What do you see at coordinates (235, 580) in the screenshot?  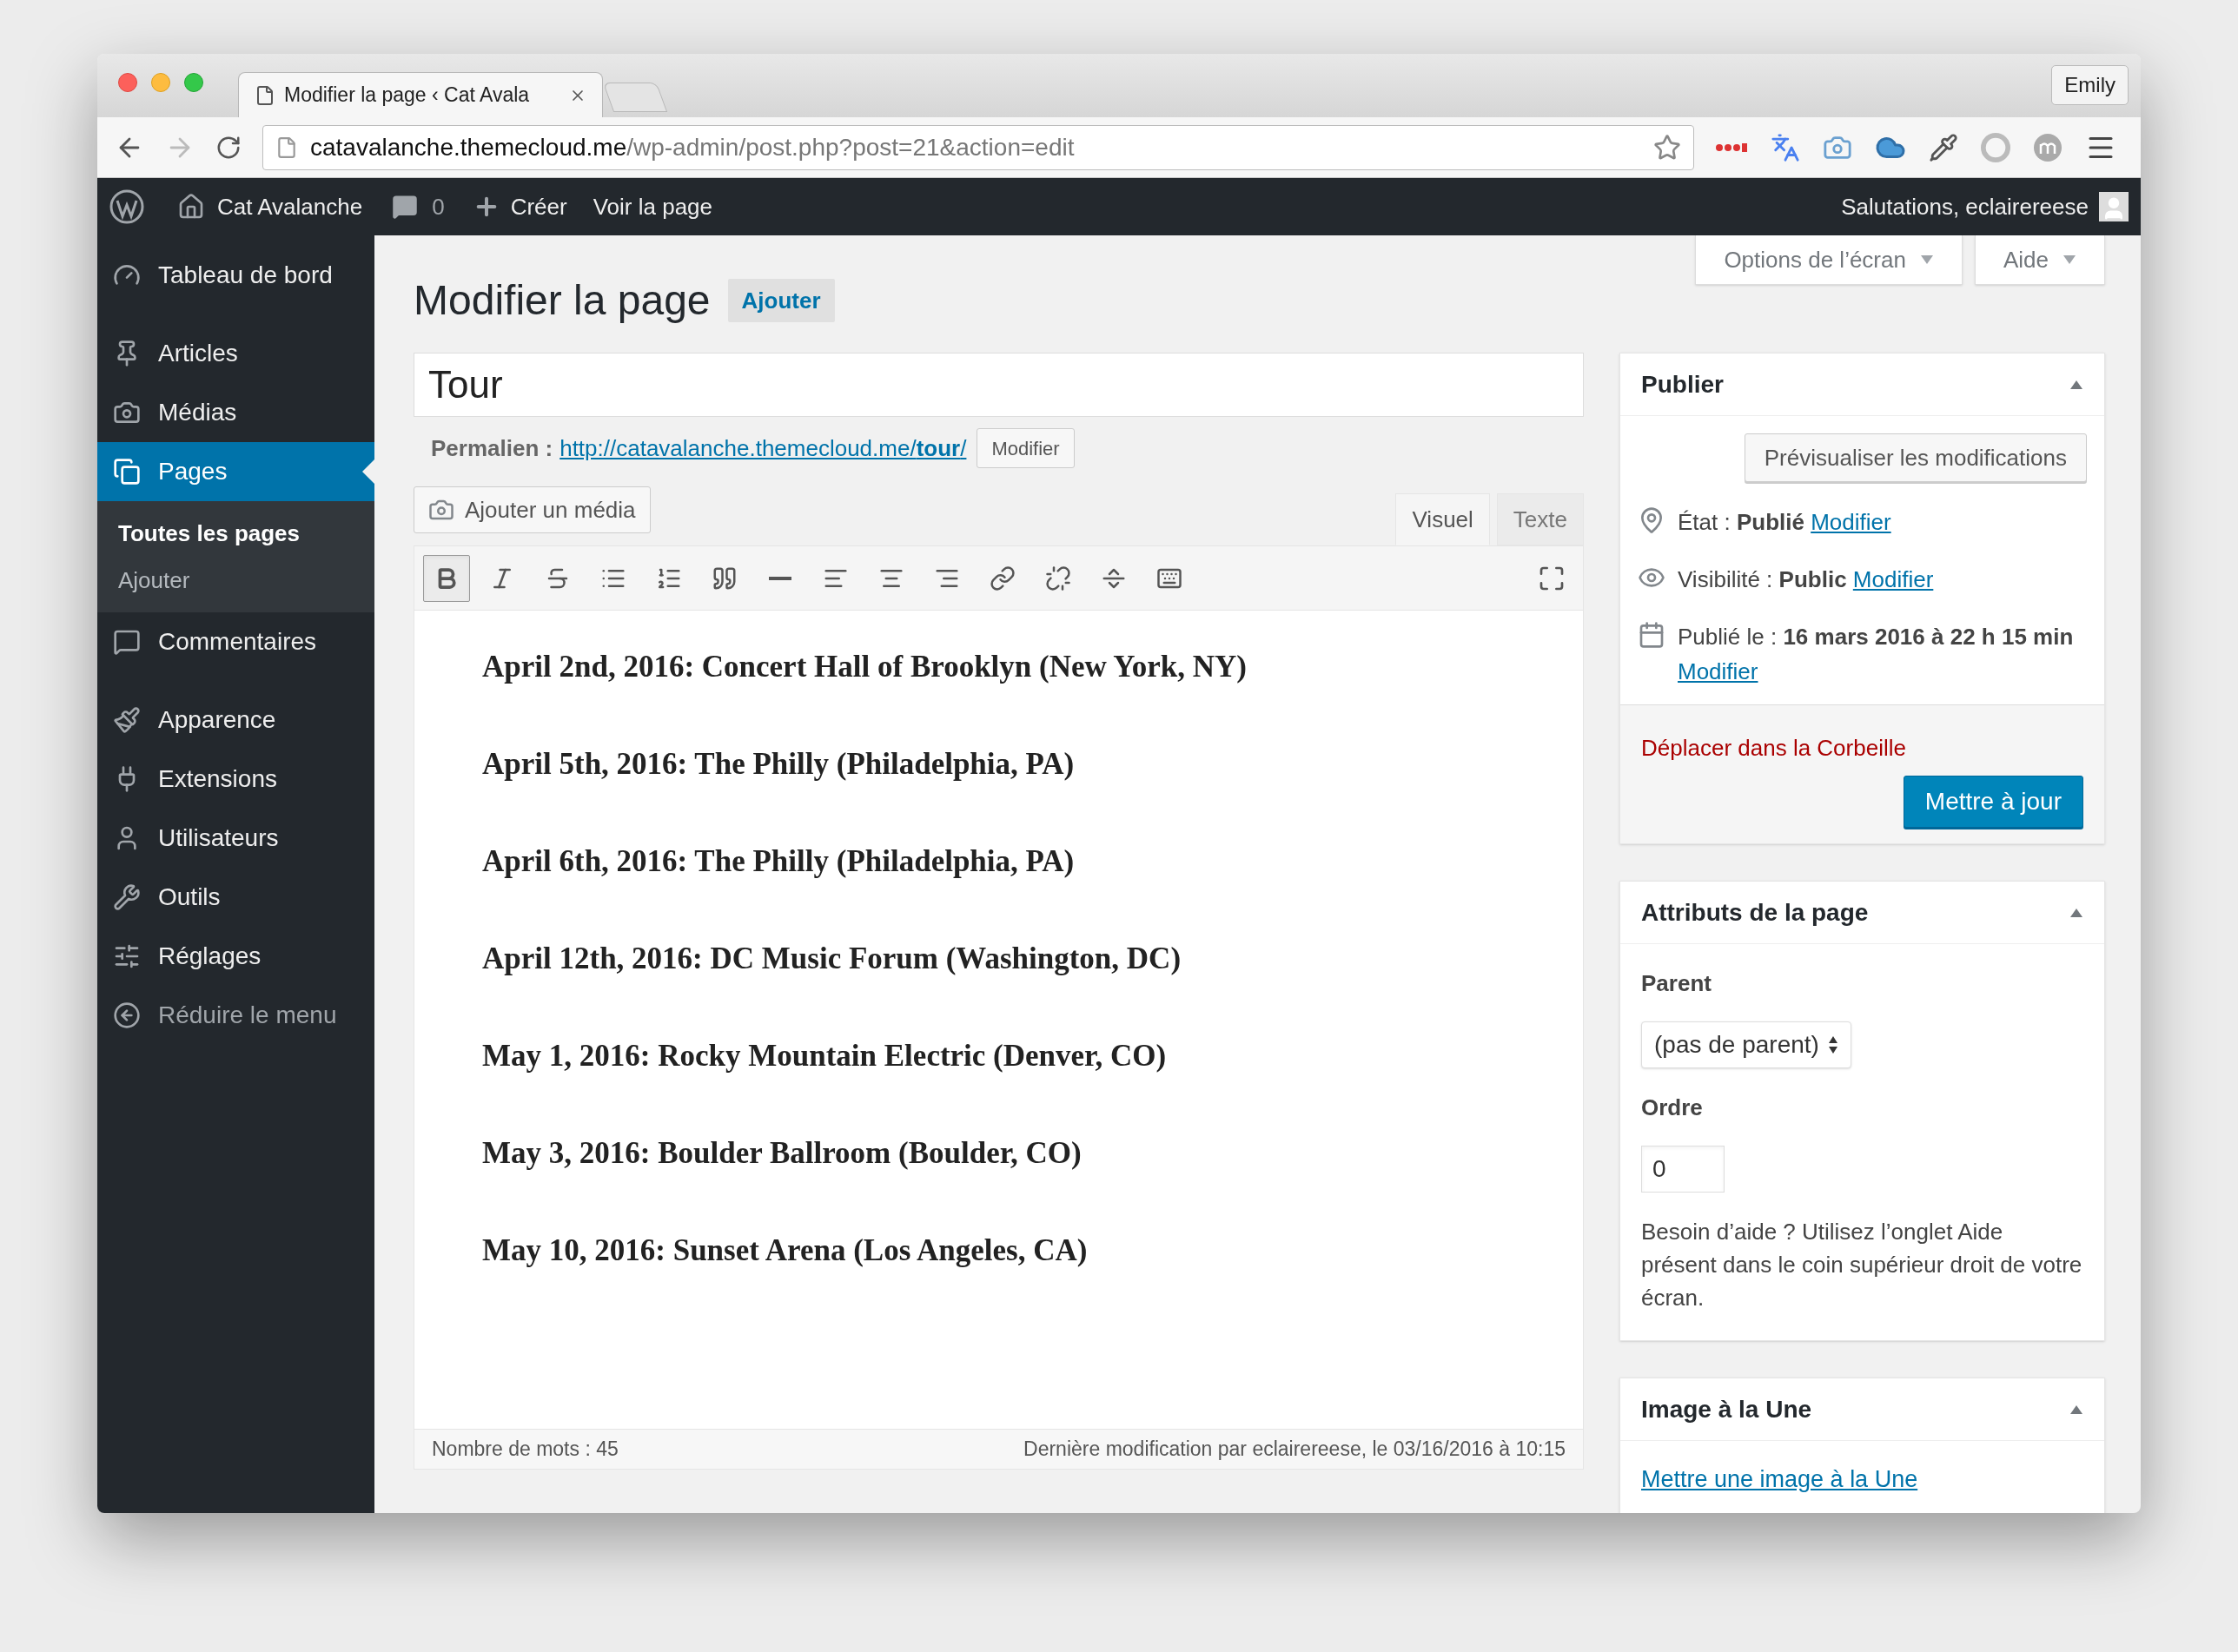 I see `submenu-item: Ajouter` at bounding box center [235, 580].